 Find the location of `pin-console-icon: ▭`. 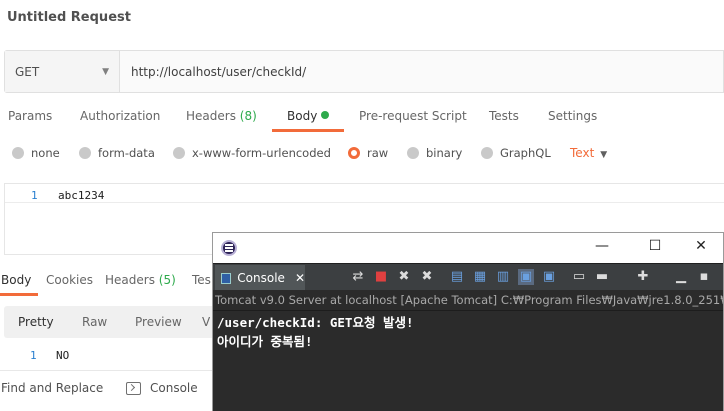

pin-console-icon: ▭ is located at coordinates (579, 277).